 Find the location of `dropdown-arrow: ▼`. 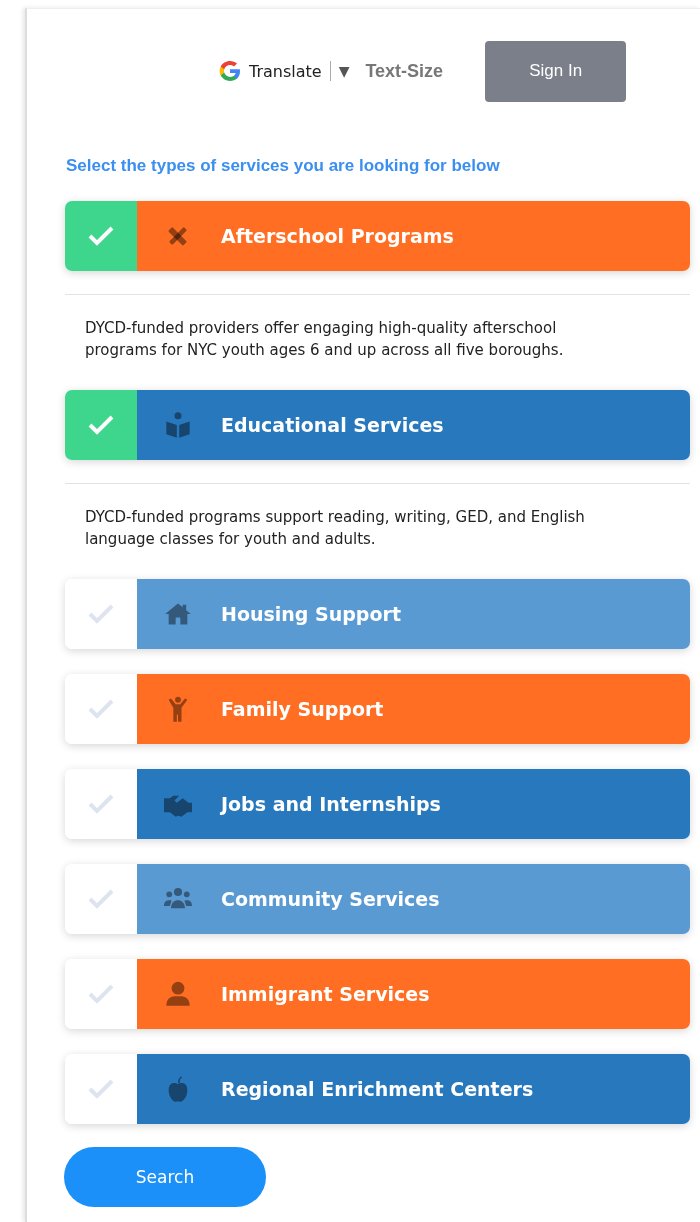

dropdown-arrow: ▼ is located at coordinates (344, 71).